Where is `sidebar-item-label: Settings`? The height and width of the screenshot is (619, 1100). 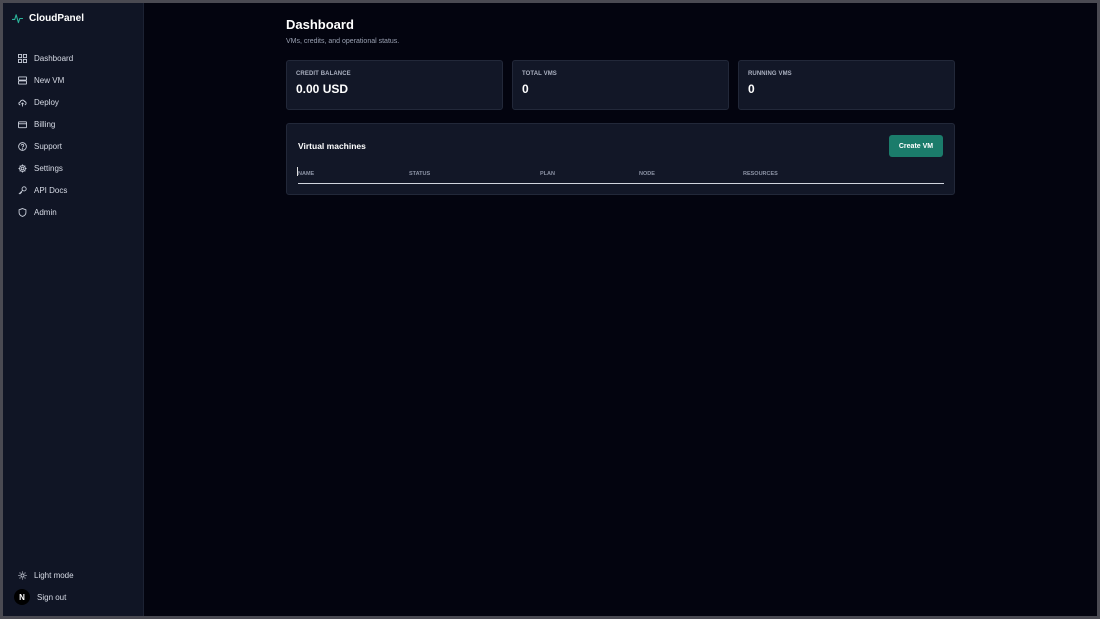
sidebar-item-label: Settings is located at coordinates (48, 168).